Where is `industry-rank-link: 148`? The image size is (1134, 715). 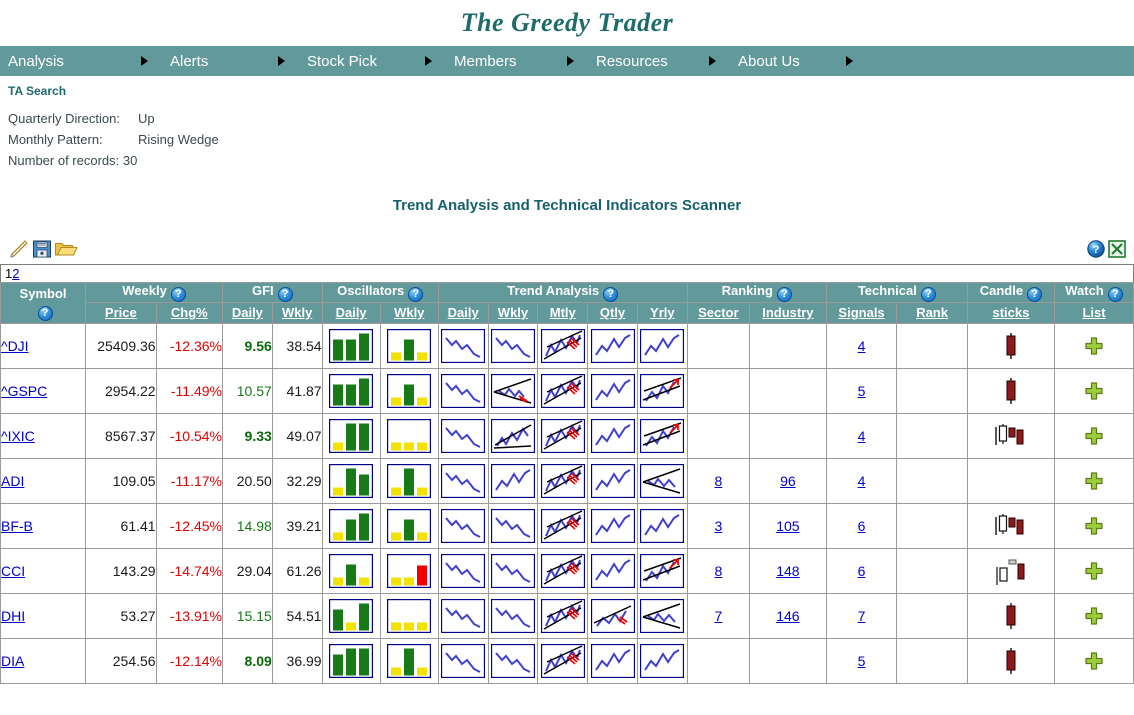
industry-rank-link: 148 is located at coordinates (787, 571).